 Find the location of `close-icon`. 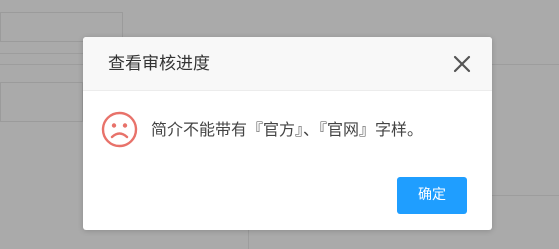

close-icon is located at coordinates (462, 64).